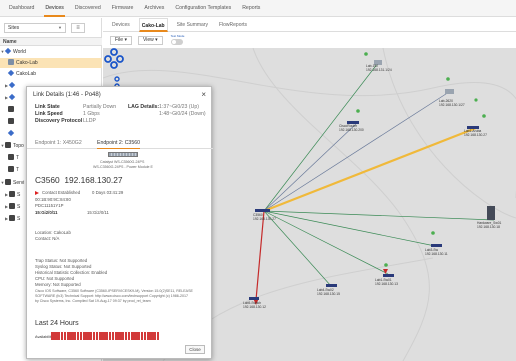  Describe the element at coordinates (100, 107) in the screenshot. I see `link-state-value: Partially Down` at that location.